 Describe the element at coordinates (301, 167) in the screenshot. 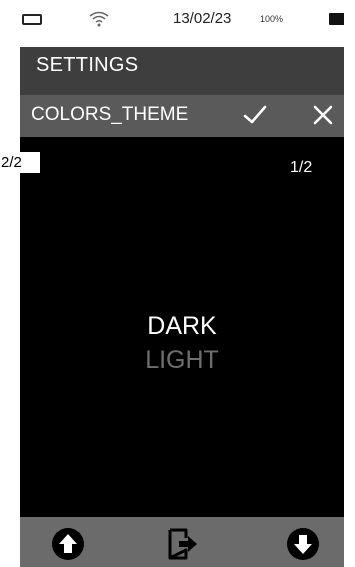

I see `page-indicator: 1/2` at that location.